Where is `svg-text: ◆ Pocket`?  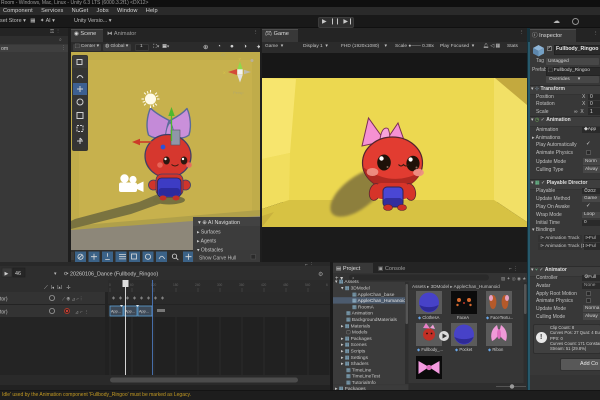
svg-text: ◆ Pocket is located at coordinates (464, 349).